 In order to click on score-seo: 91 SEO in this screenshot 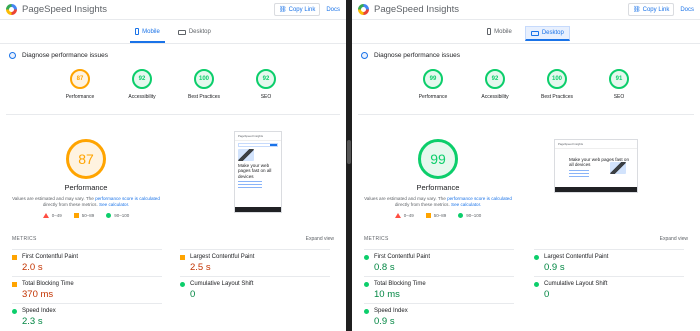, I will do `click(619, 92)`.